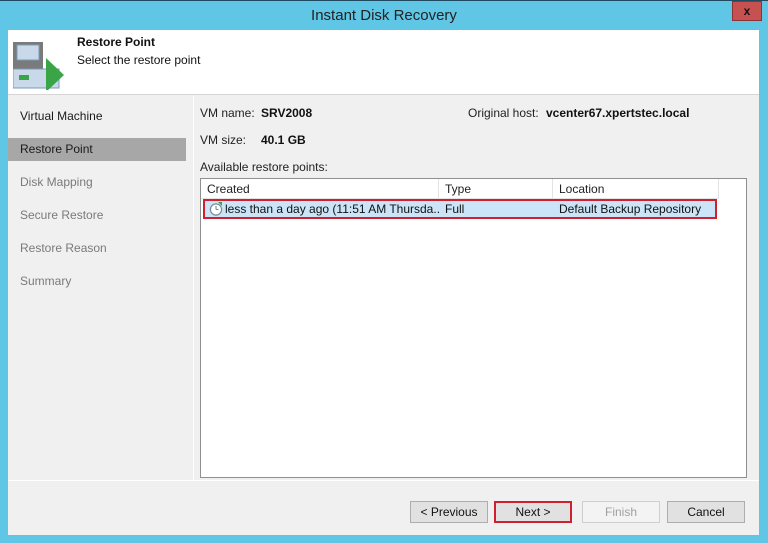 The width and height of the screenshot is (768, 543). Describe the element at coordinates (449, 512) in the screenshot. I see `previous-button: < Previous` at that location.